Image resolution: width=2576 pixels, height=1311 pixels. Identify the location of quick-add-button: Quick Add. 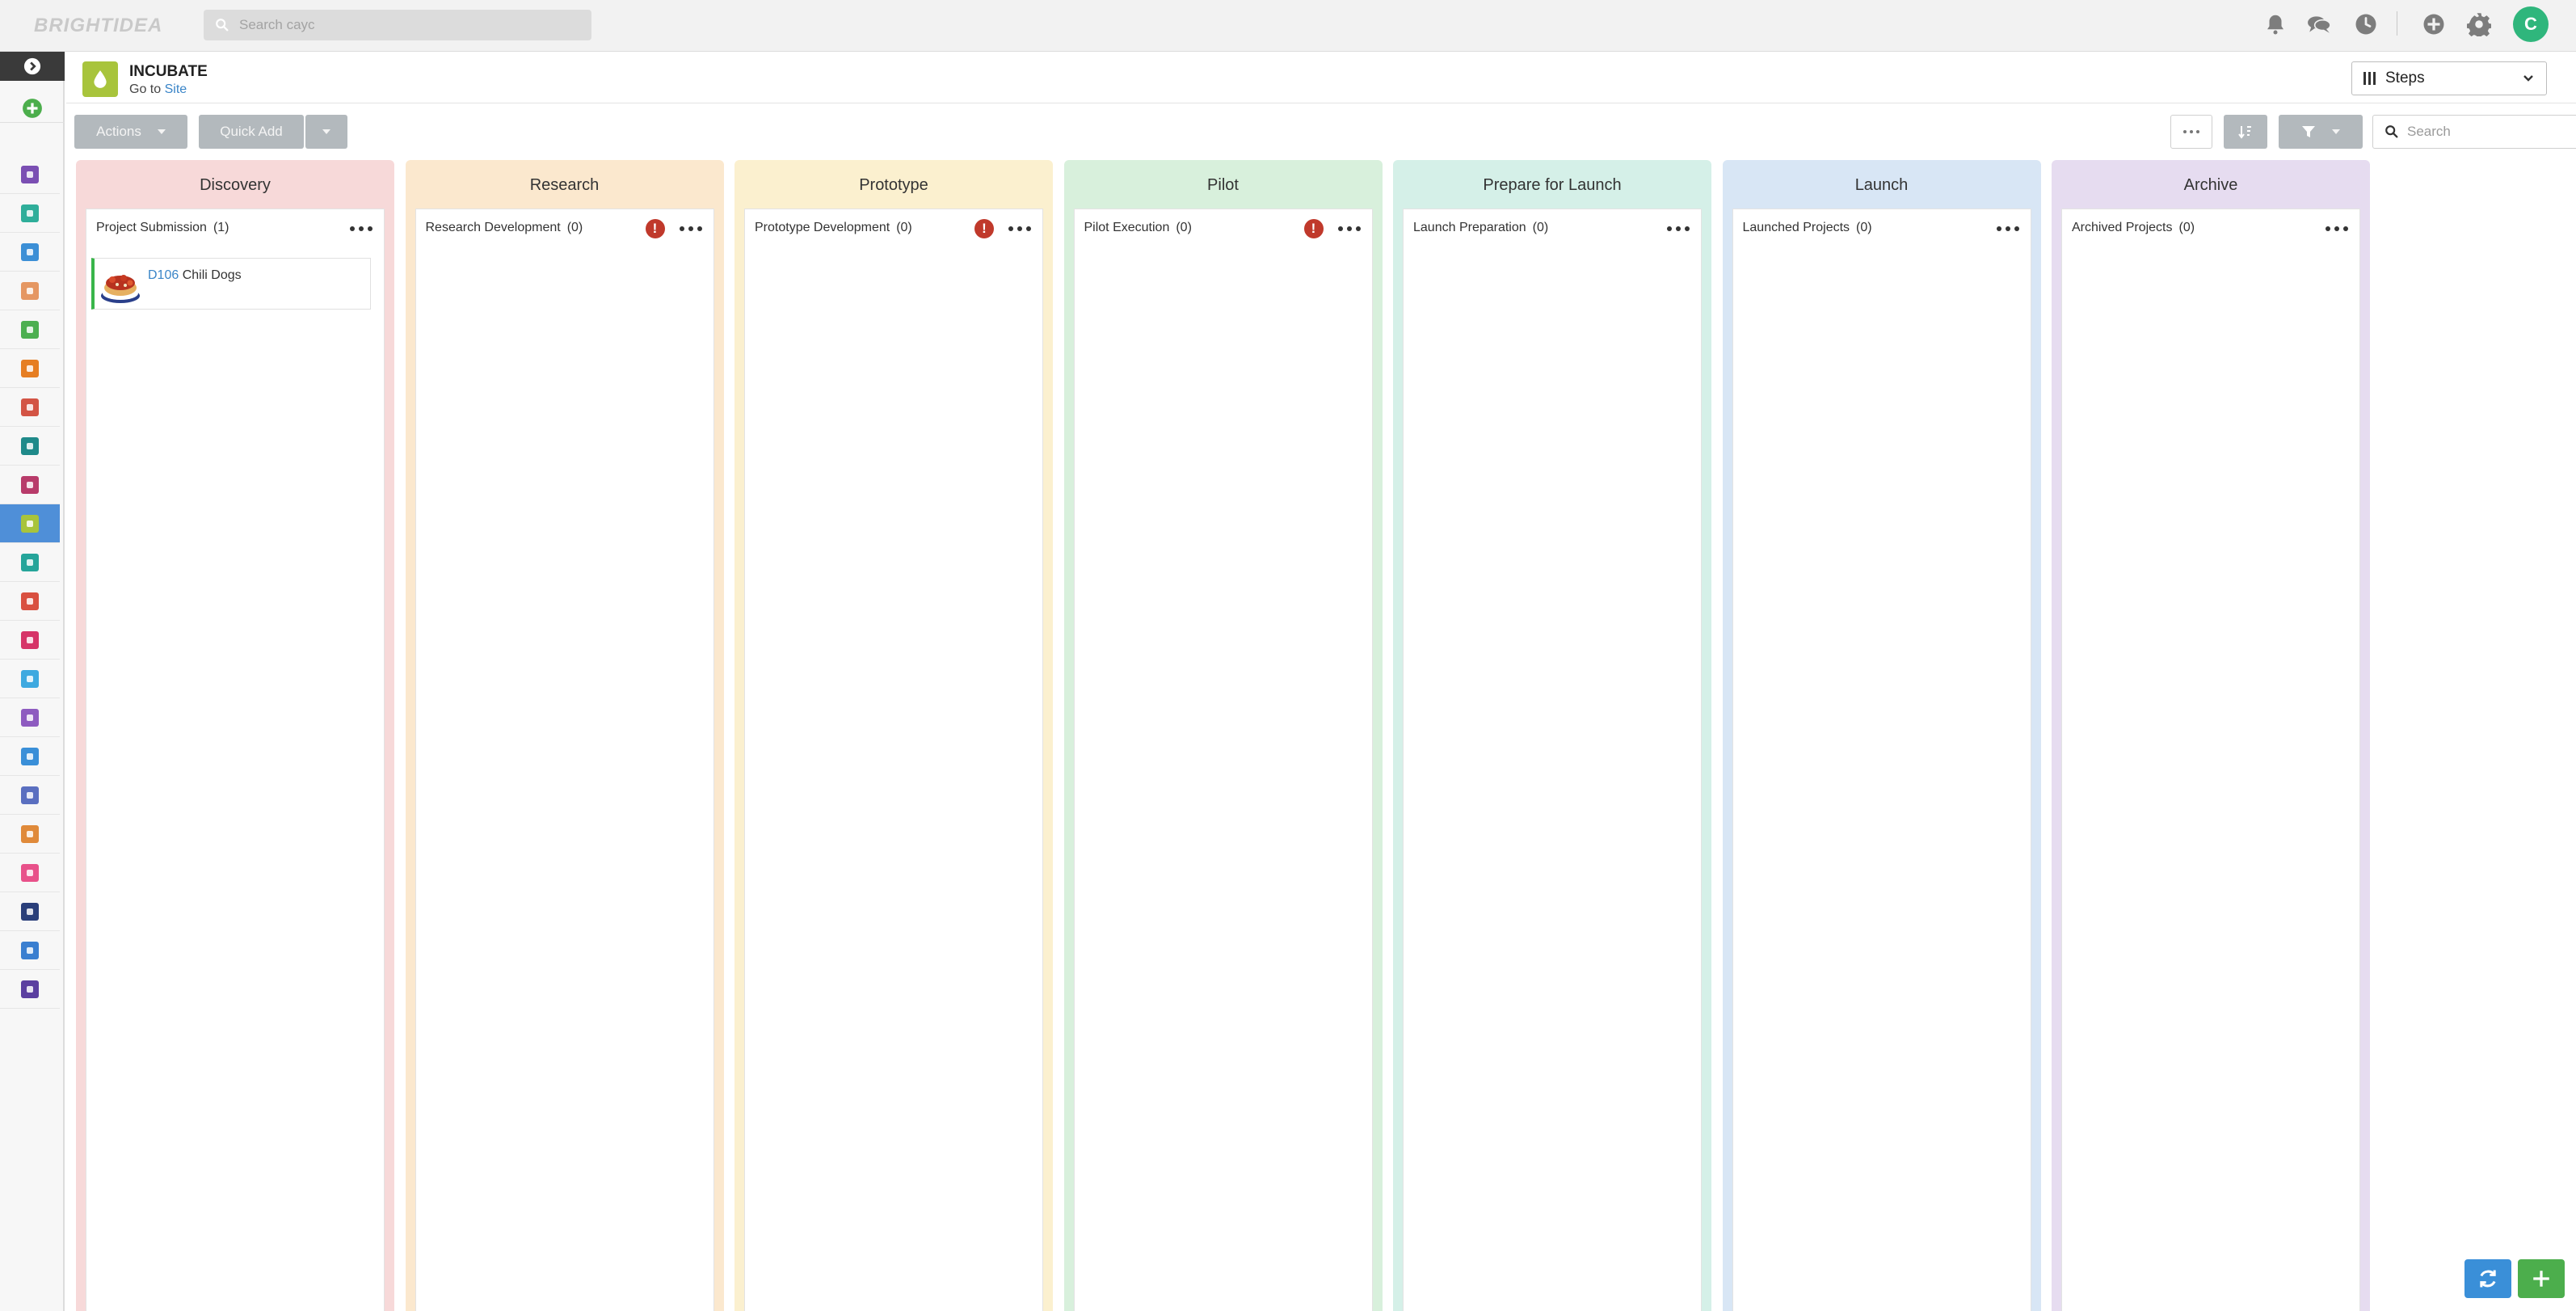
(251, 132).